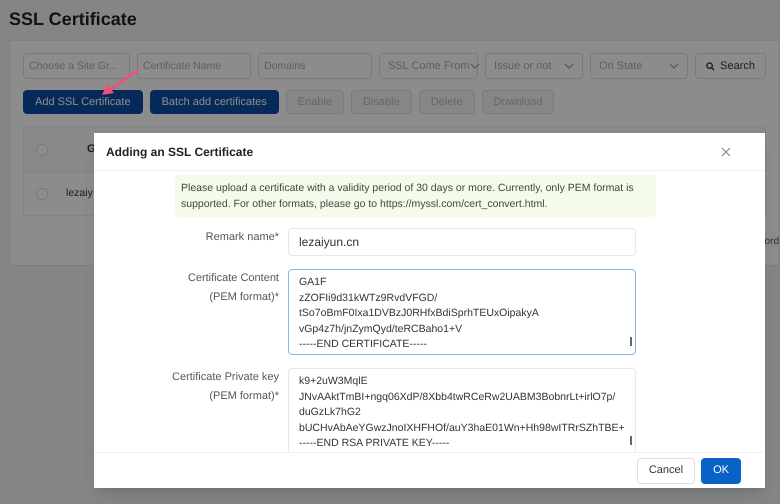 This screenshot has width=780, height=504. What do you see at coordinates (180, 152) in the screenshot?
I see `dialog-title: Adding an SSL Certificate` at bounding box center [180, 152].